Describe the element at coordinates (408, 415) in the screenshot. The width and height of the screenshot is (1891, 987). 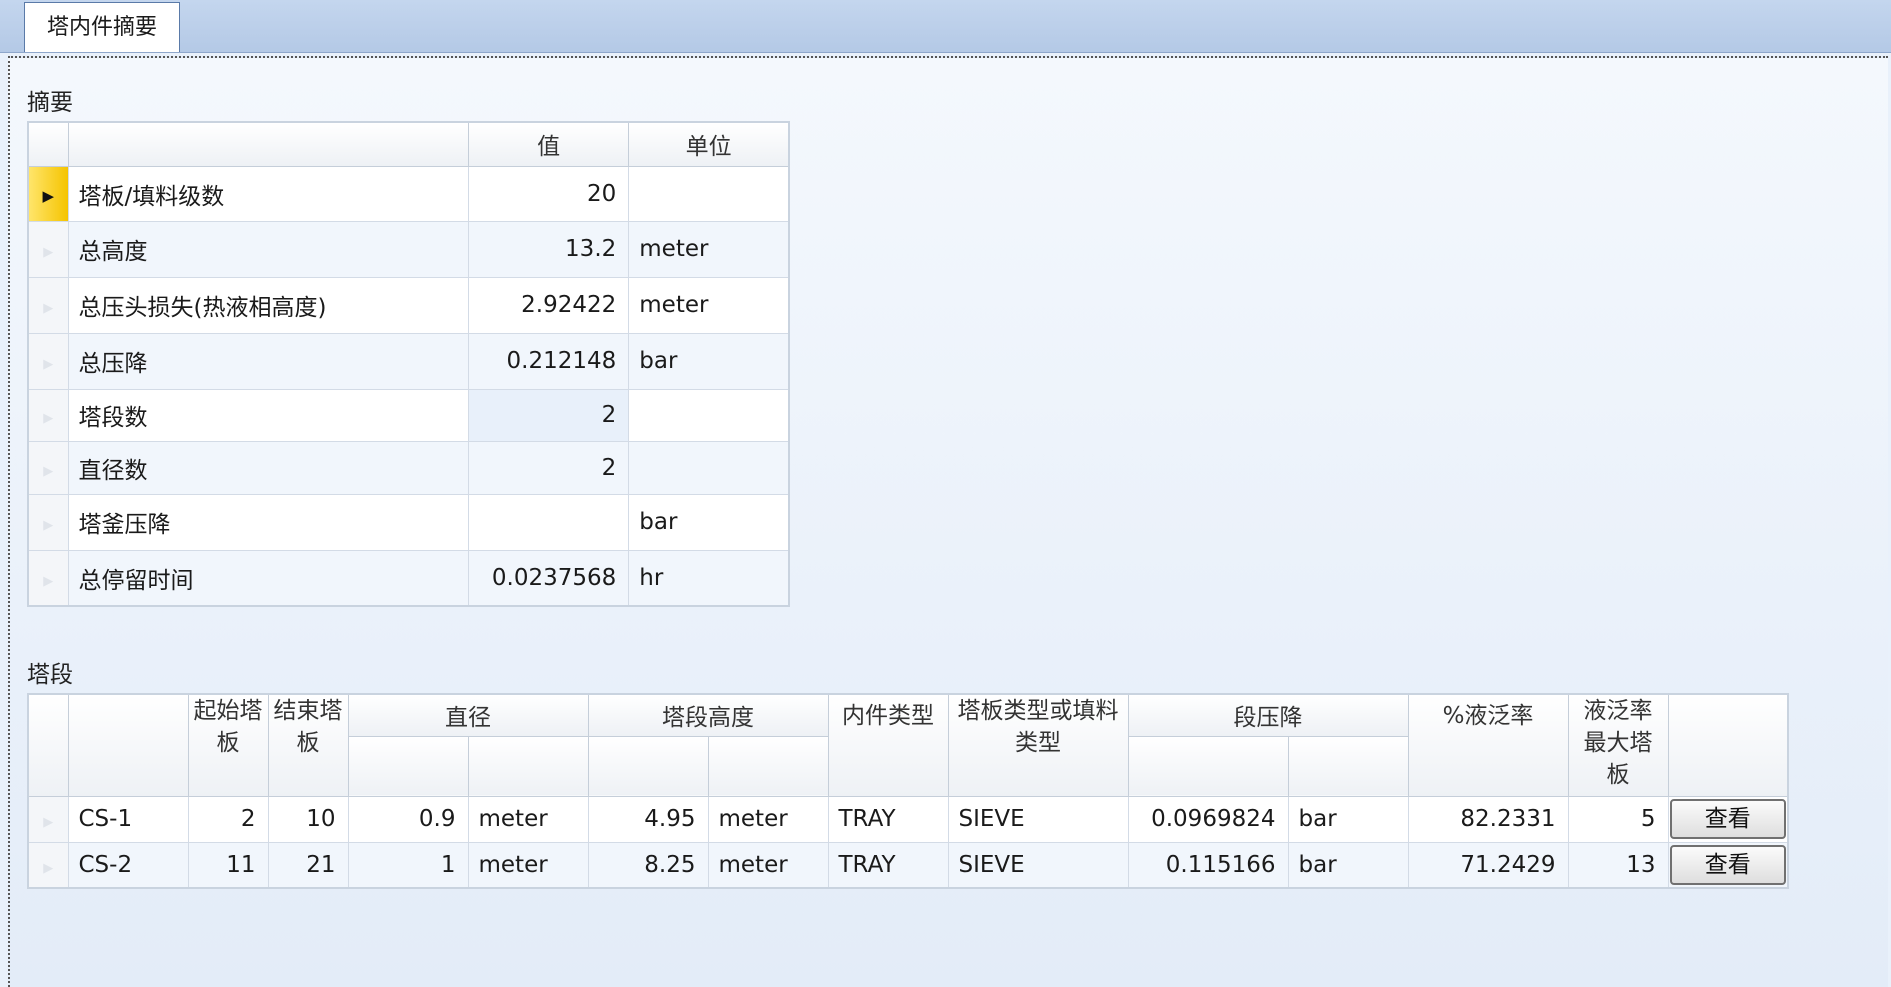
I see `table-row: ▶ 塔段数 2` at that location.